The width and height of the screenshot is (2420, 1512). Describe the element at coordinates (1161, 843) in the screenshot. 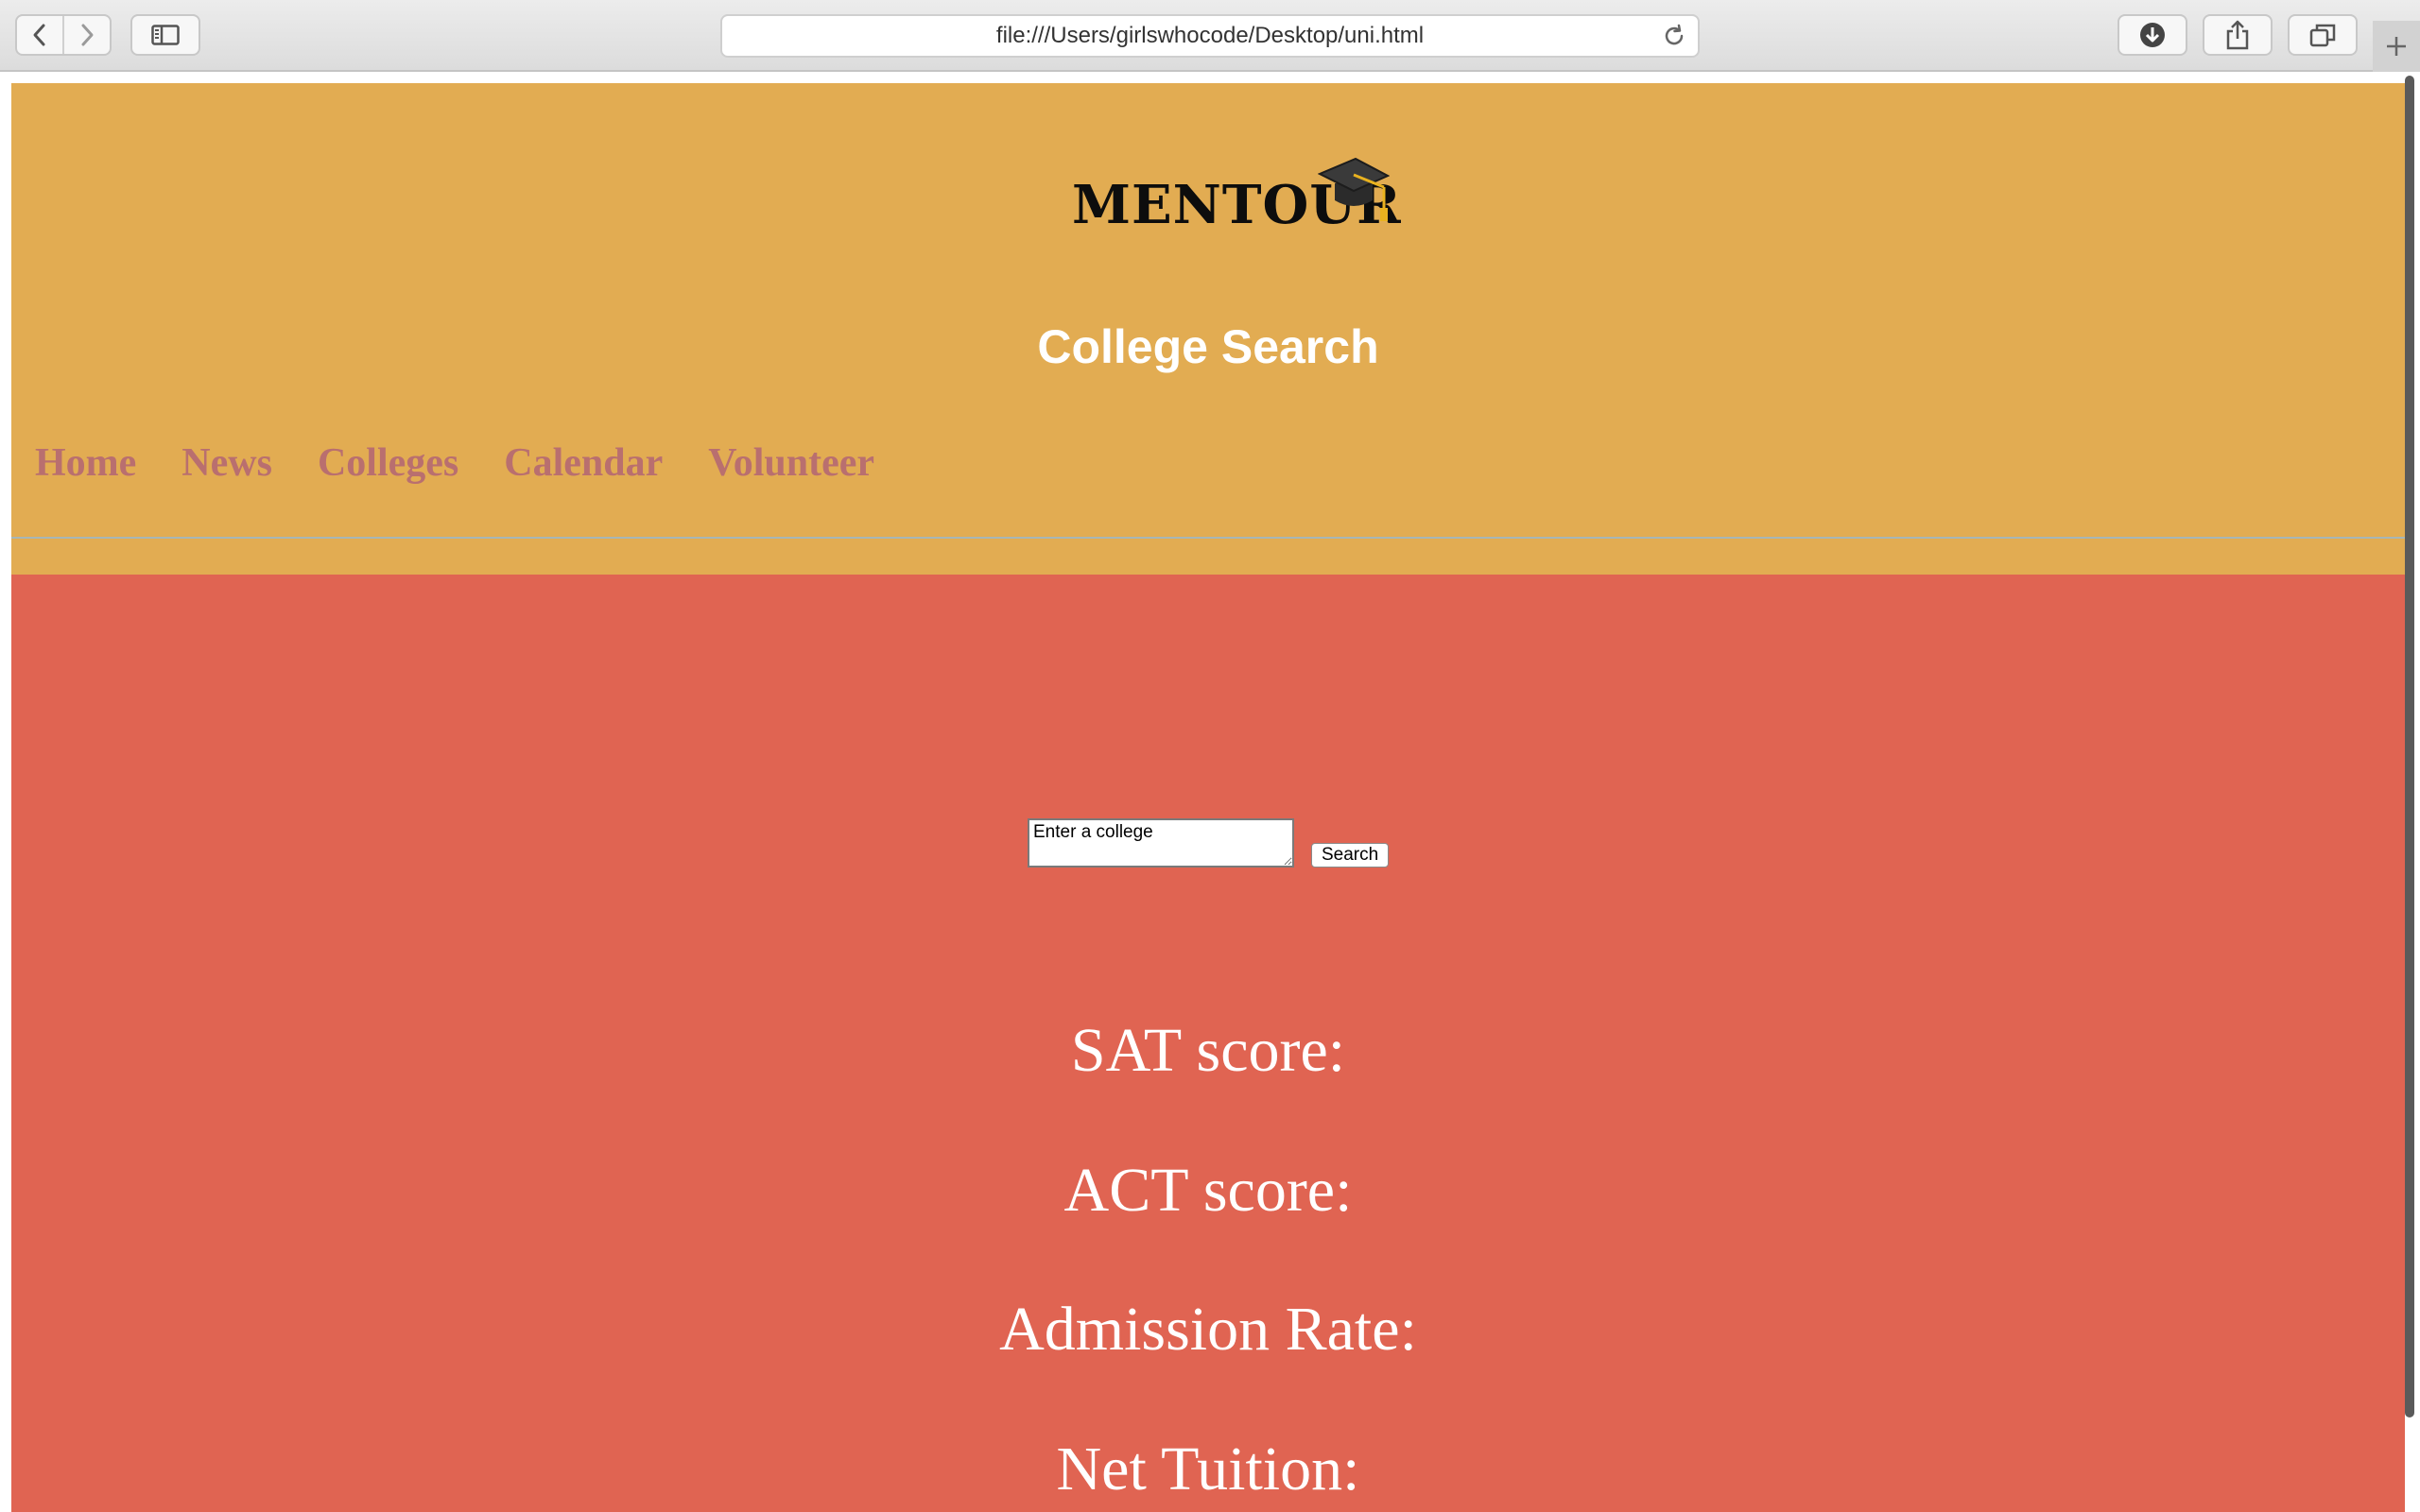

I see `college-search-input` at that location.